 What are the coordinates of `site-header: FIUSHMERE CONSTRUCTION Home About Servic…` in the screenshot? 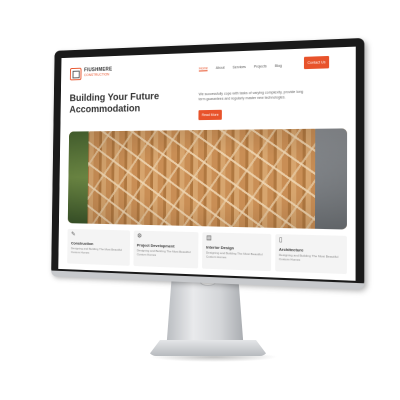 It's located at (208, 68).